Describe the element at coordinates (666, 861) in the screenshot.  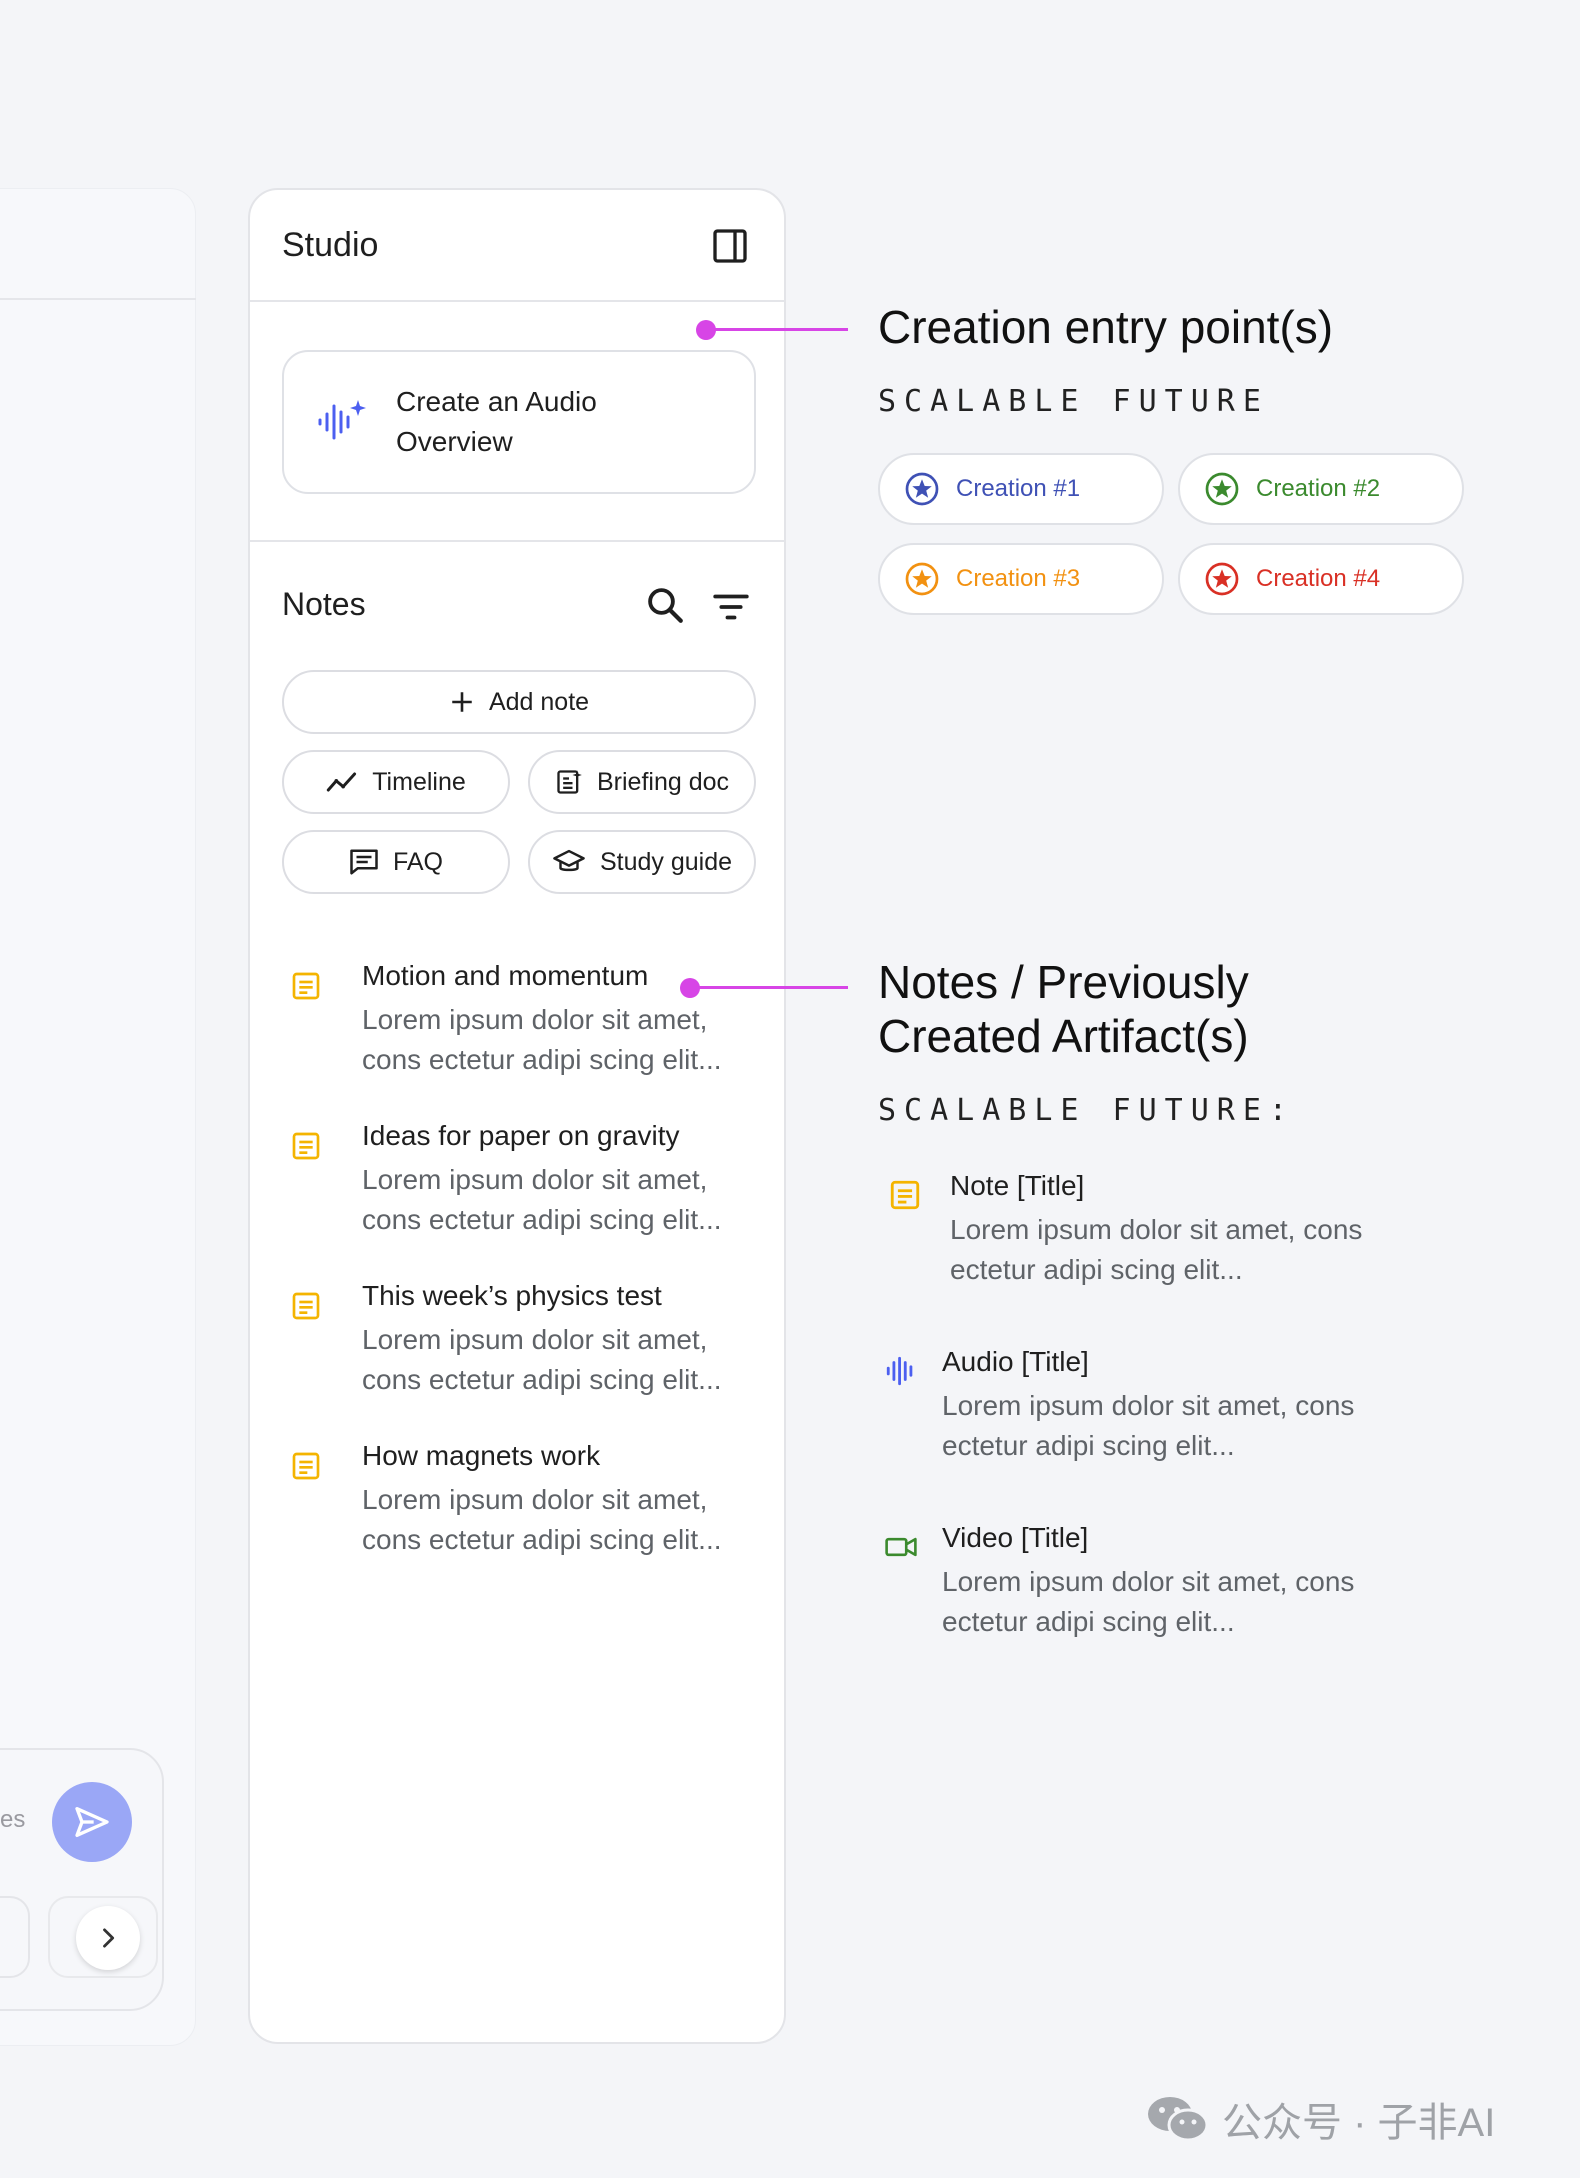
I see `study-guide-label: Study guide` at that location.